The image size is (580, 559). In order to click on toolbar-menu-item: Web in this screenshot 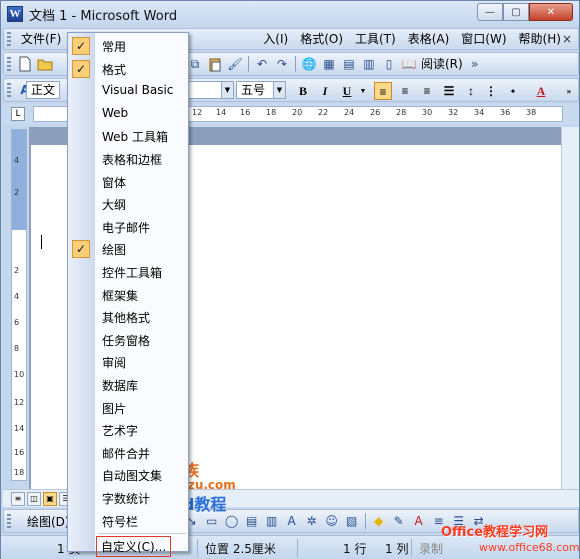, I will do `click(128, 114)`.